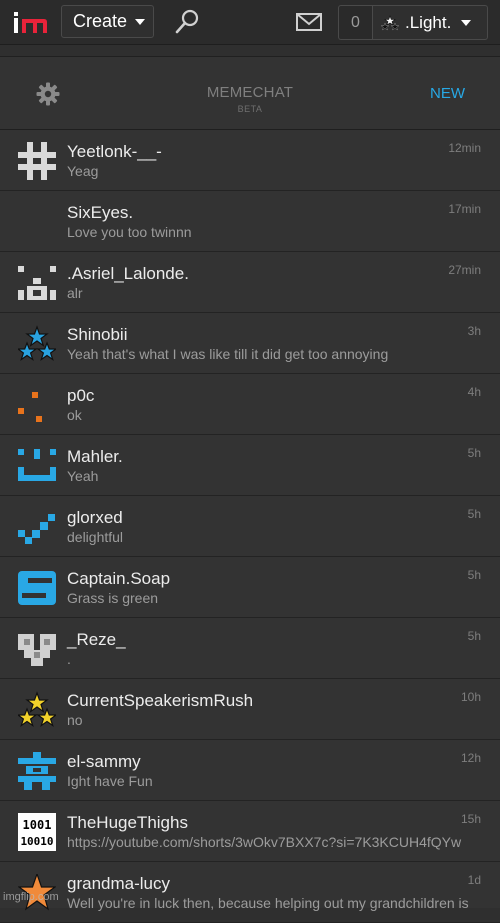 The width and height of the screenshot is (500, 923). What do you see at coordinates (97, 334) in the screenshot?
I see `conversation-name: Shinobii` at bounding box center [97, 334].